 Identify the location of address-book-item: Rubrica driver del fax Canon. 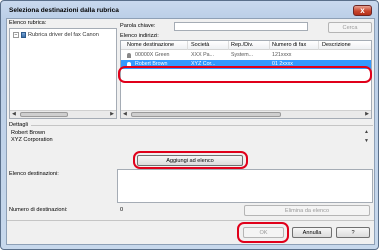
(63, 35).